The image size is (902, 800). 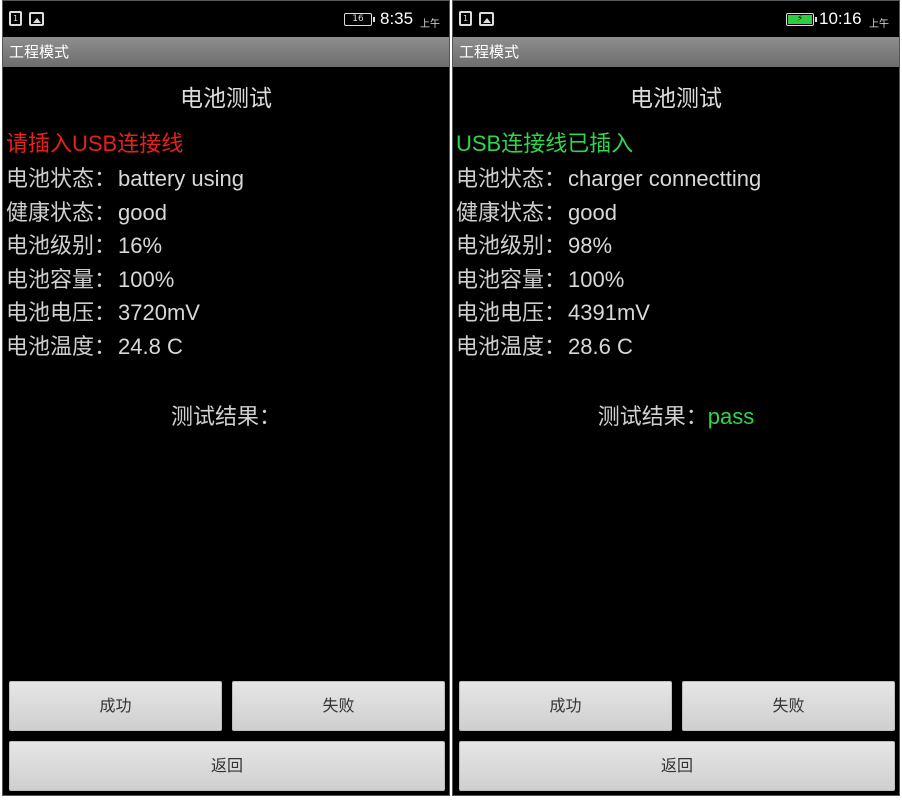 I want to click on battery-temperature-row: 电池温度：24.8 C, so click(x=94, y=345).